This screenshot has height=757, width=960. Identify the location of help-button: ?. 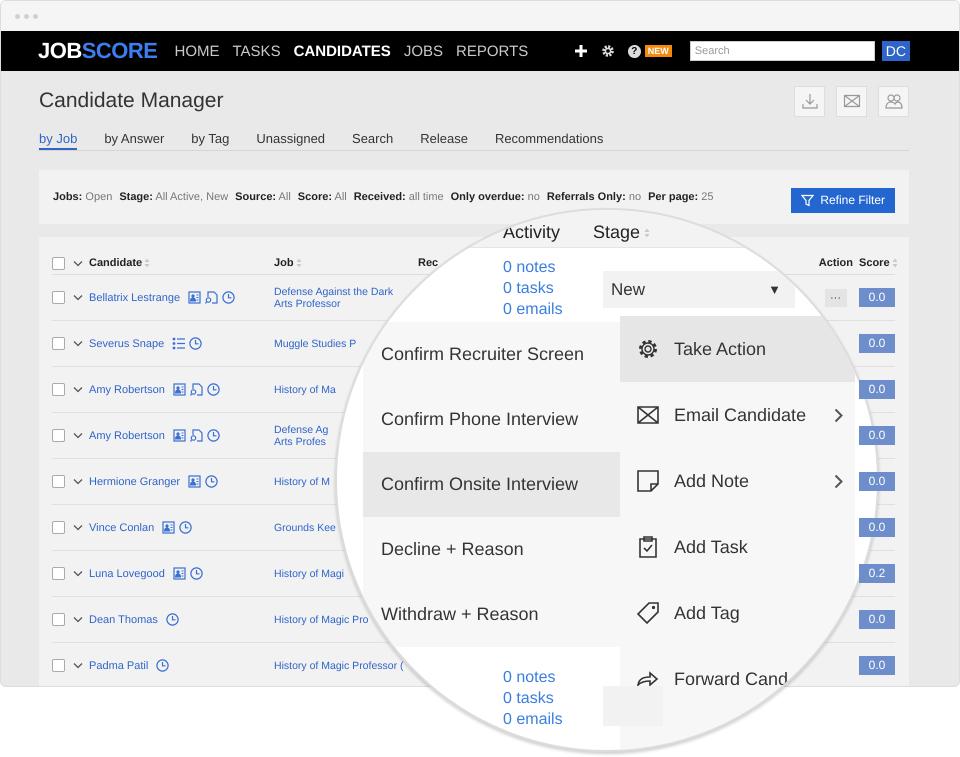
(634, 51).